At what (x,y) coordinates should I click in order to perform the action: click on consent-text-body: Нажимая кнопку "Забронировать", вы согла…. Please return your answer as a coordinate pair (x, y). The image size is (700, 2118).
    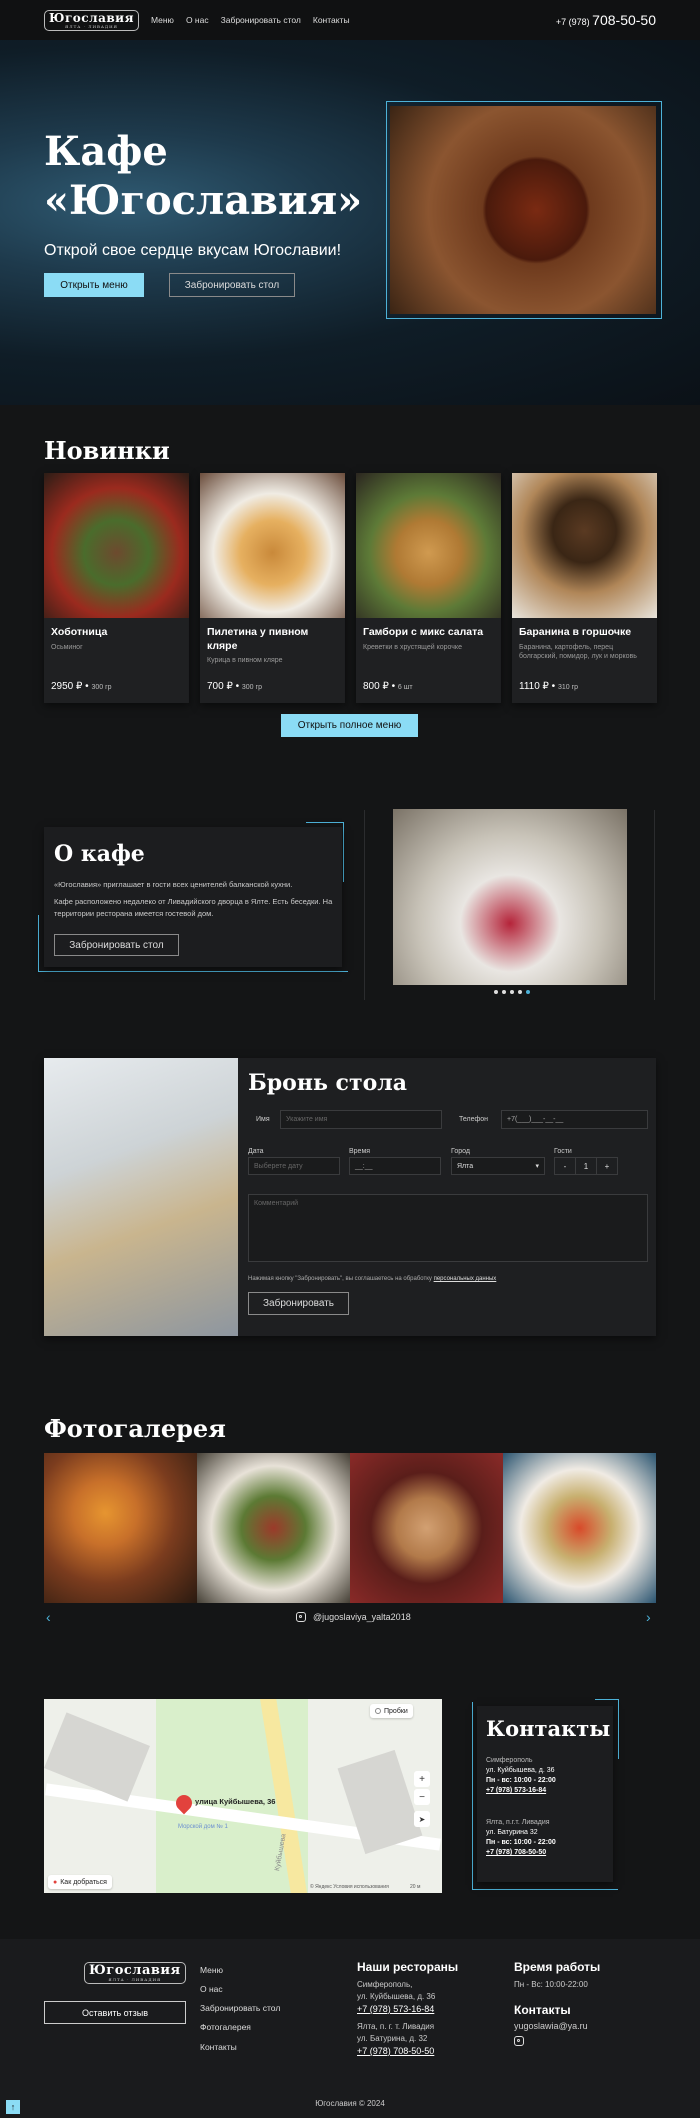
    Looking at the image, I should click on (340, 1279).